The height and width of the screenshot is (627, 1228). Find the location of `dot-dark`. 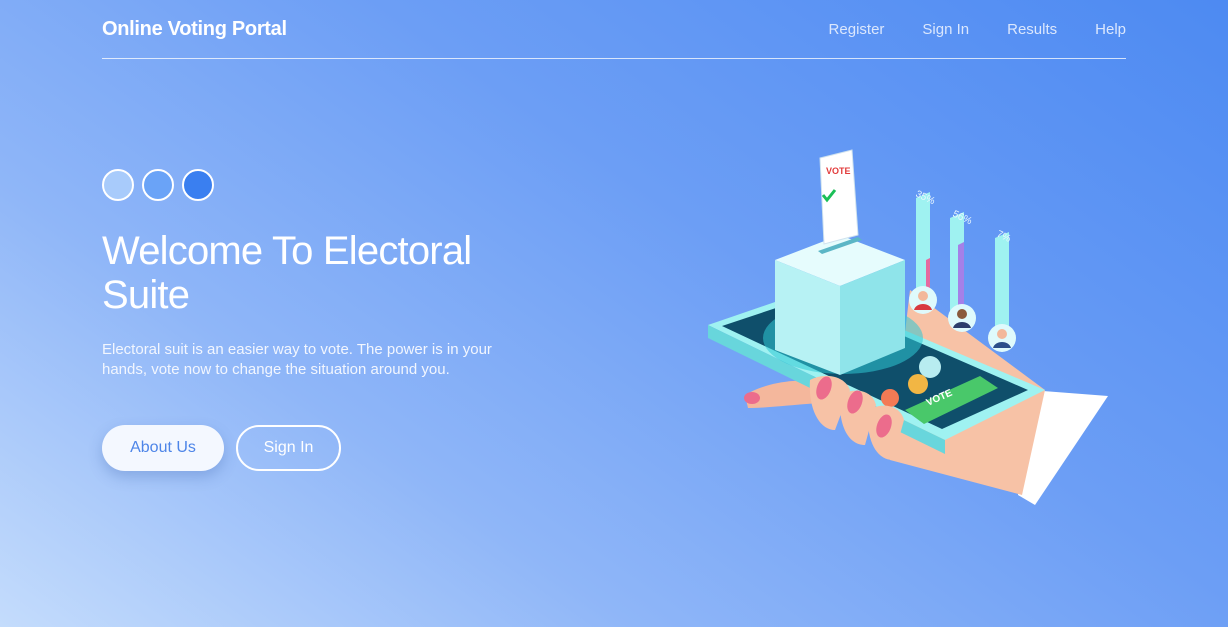

dot-dark is located at coordinates (198, 185).